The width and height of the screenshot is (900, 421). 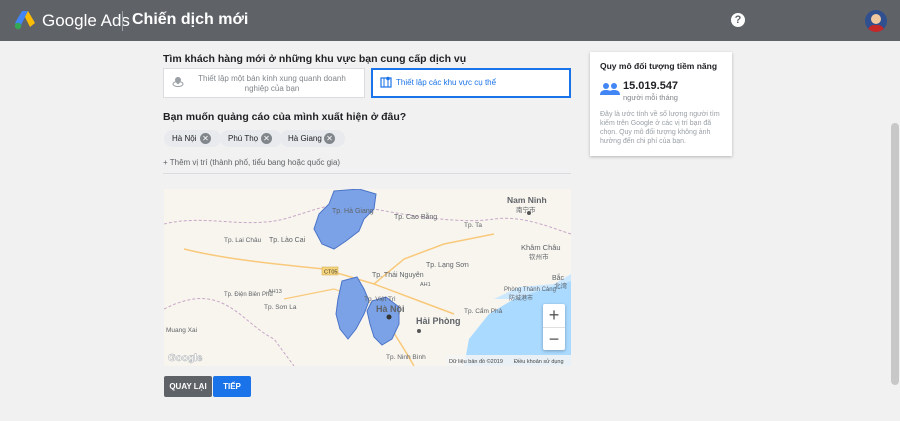 What do you see at coordinates (243, 240) in the screenshot?
I see `map-label-lai-chau: Tp. Lai Châu` at bounding box center [243, 240].